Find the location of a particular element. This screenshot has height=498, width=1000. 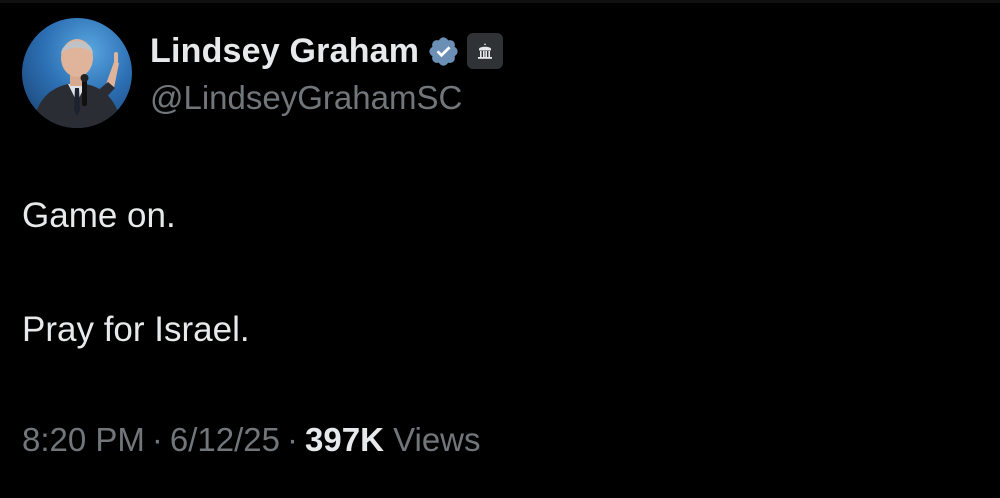

tweet-text: Game on. Pray for Israel. is located at coordinates (136, 273).